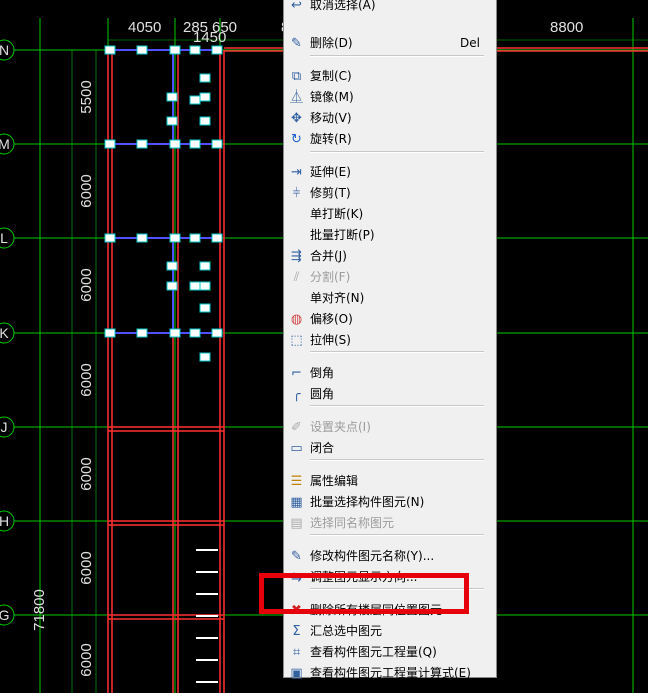 The image size is (648, 693). I want to click on merge-icon: ⇶, so click(296, 256).